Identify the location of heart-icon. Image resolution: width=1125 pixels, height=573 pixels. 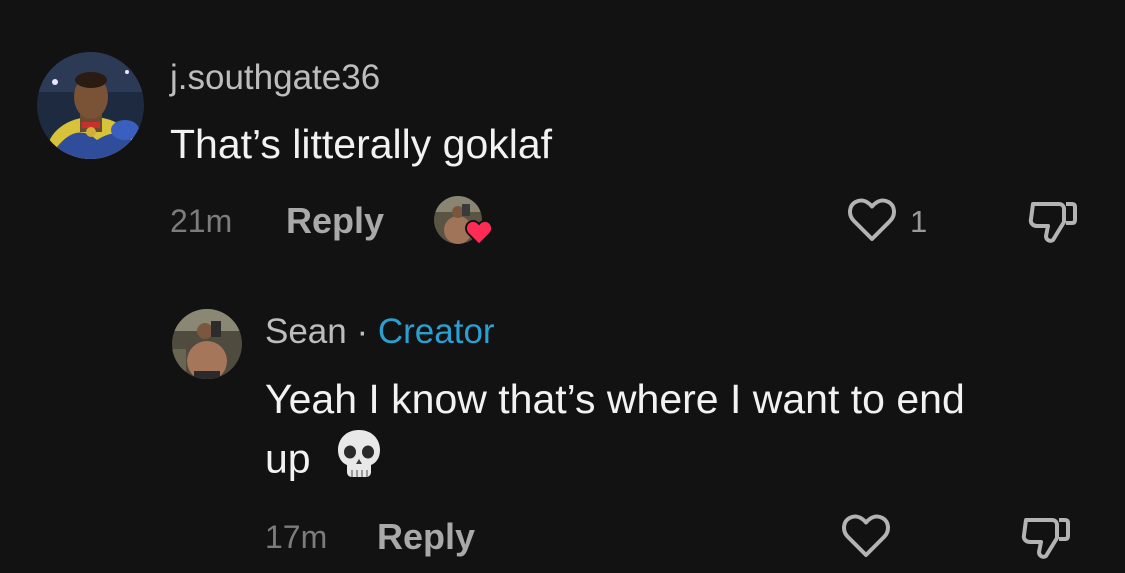
(479, 232).